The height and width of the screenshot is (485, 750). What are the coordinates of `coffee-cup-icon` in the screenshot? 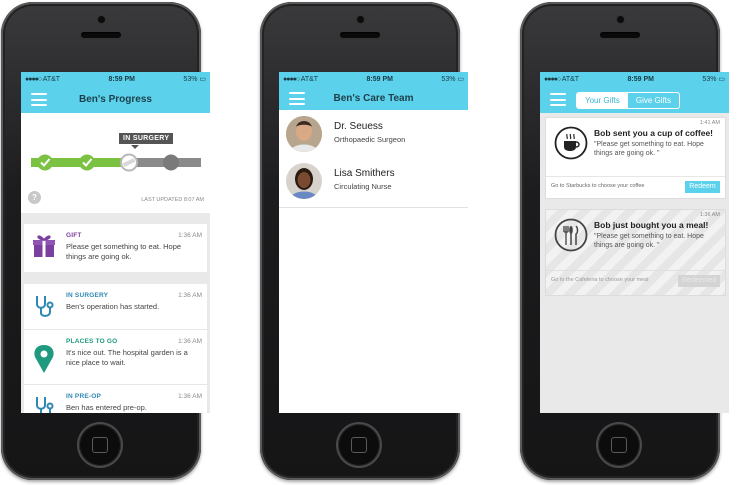 It's located at (571, 143).